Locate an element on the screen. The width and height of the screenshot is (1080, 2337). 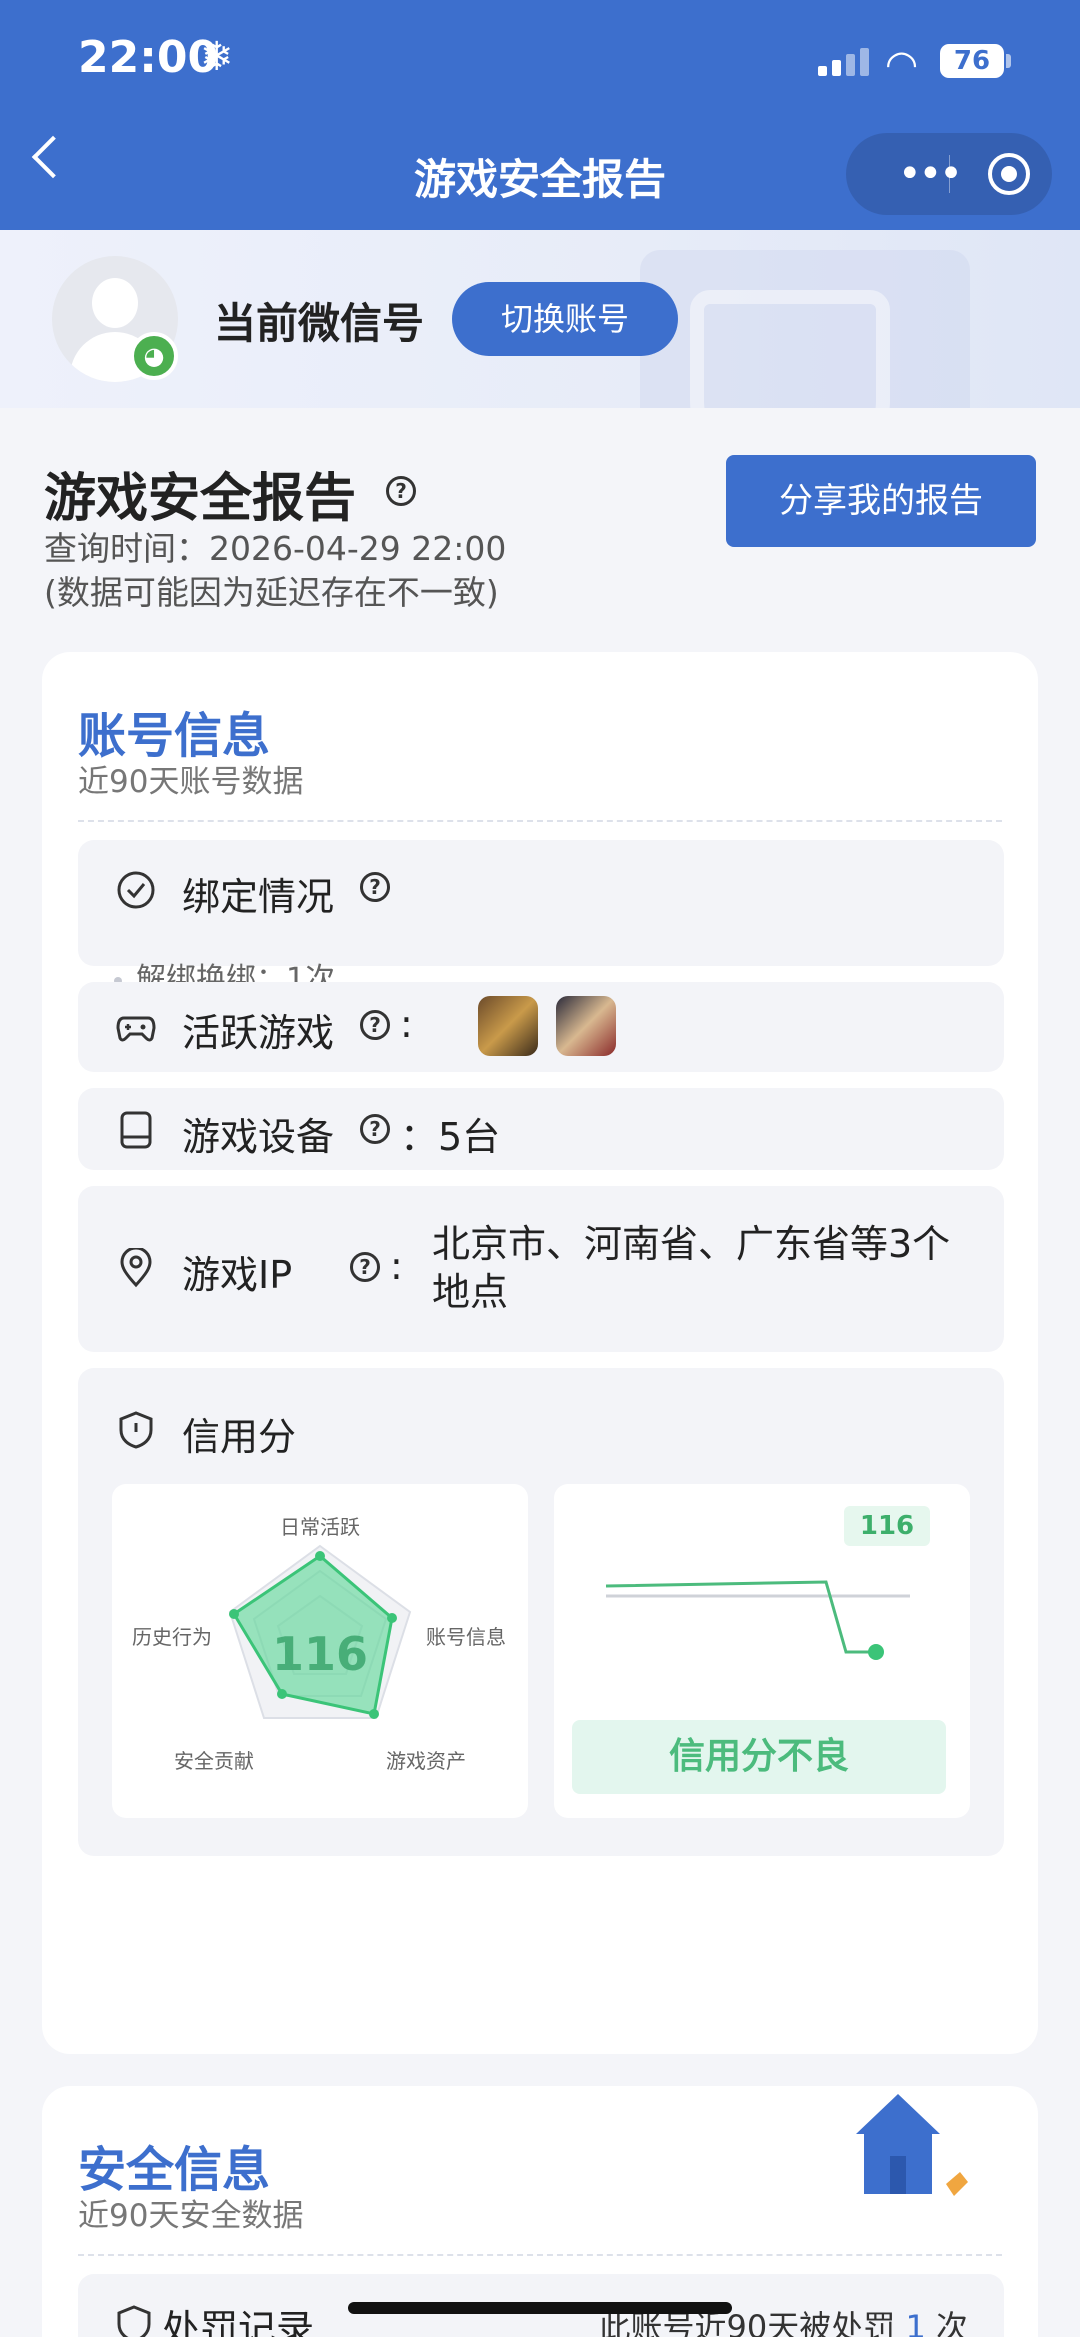
section-subtitle: 近90天账号数据 is located at coordinates (191, 782).